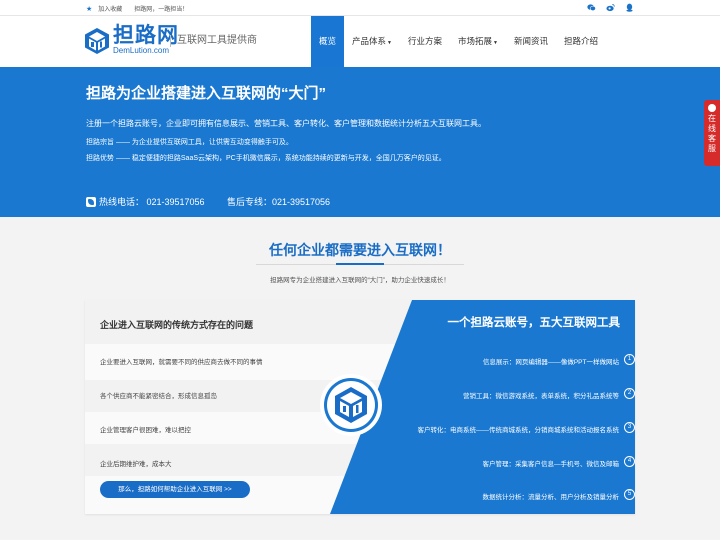  I want to click on tool-item: 客户转化：电商系统——传统商城系统，分销商城系统和活动报名系统 3, so click(526, 428).